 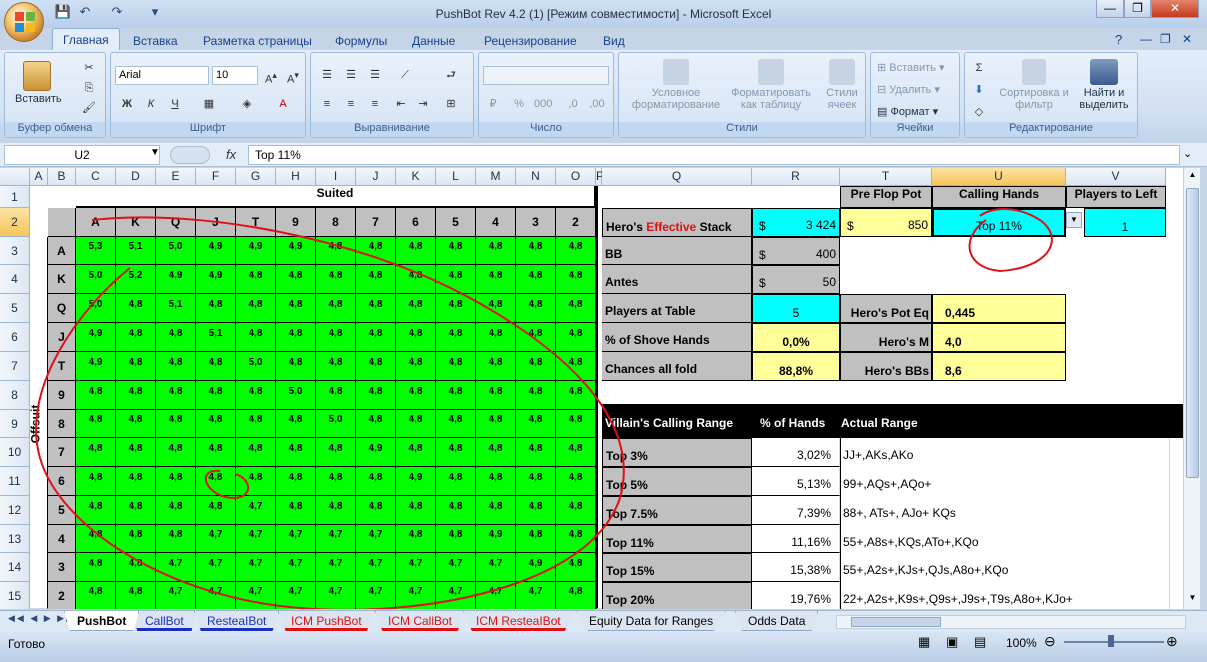 What do you see at coordinates (493, 104) in the screenshot?
I see `currency-icon: ₽` at bounding box center [493, 104].